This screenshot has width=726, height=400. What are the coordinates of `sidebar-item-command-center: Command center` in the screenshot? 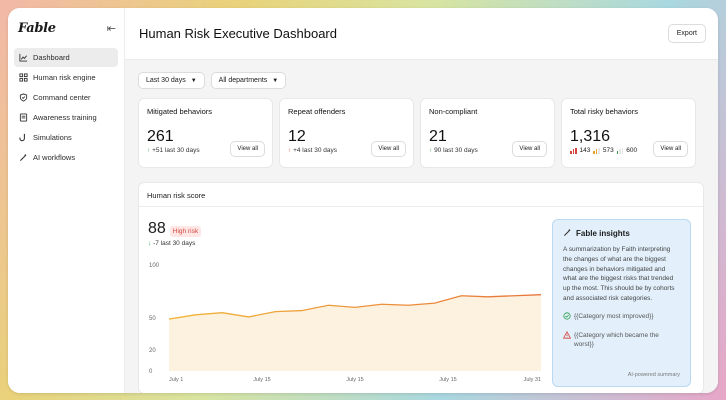 It's located at (66, 97).